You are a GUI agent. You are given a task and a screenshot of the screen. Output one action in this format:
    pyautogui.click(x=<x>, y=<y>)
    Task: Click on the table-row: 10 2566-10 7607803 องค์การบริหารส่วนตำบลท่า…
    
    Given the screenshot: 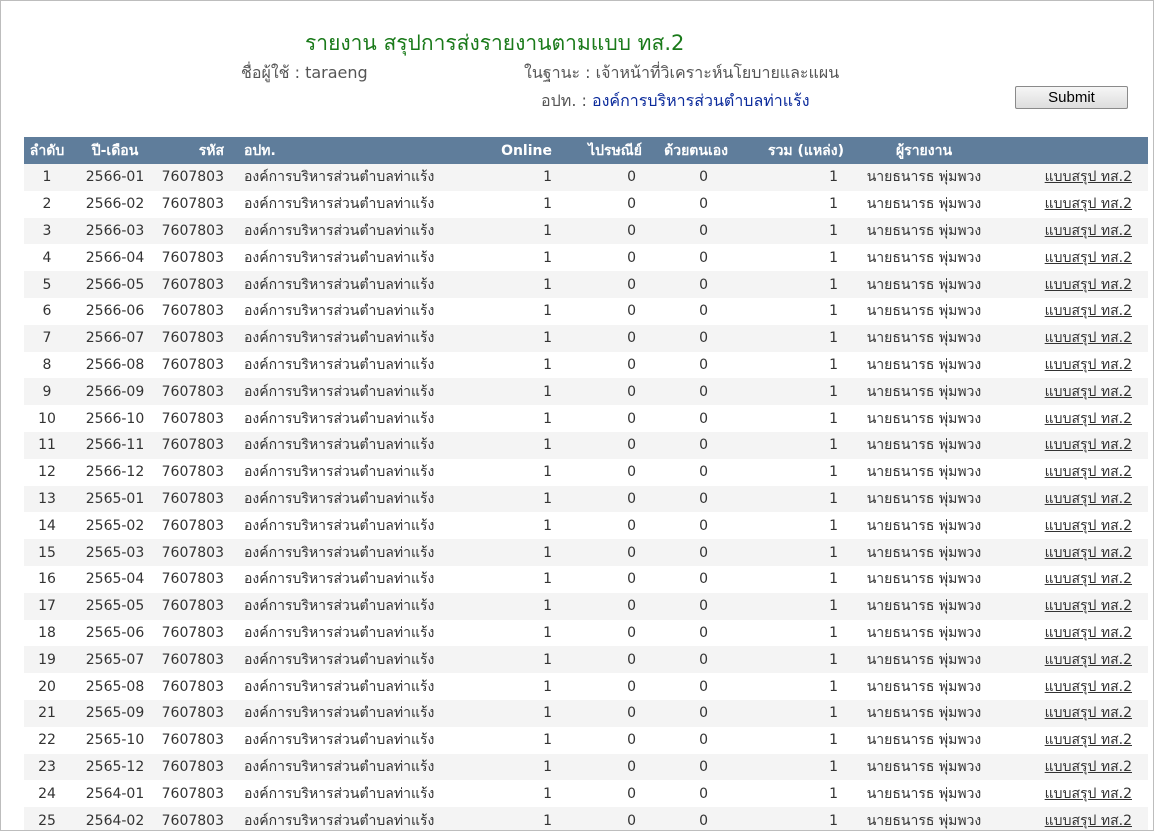 What is the action you would take?
    pyautogui.click(x=586, y=418)
    